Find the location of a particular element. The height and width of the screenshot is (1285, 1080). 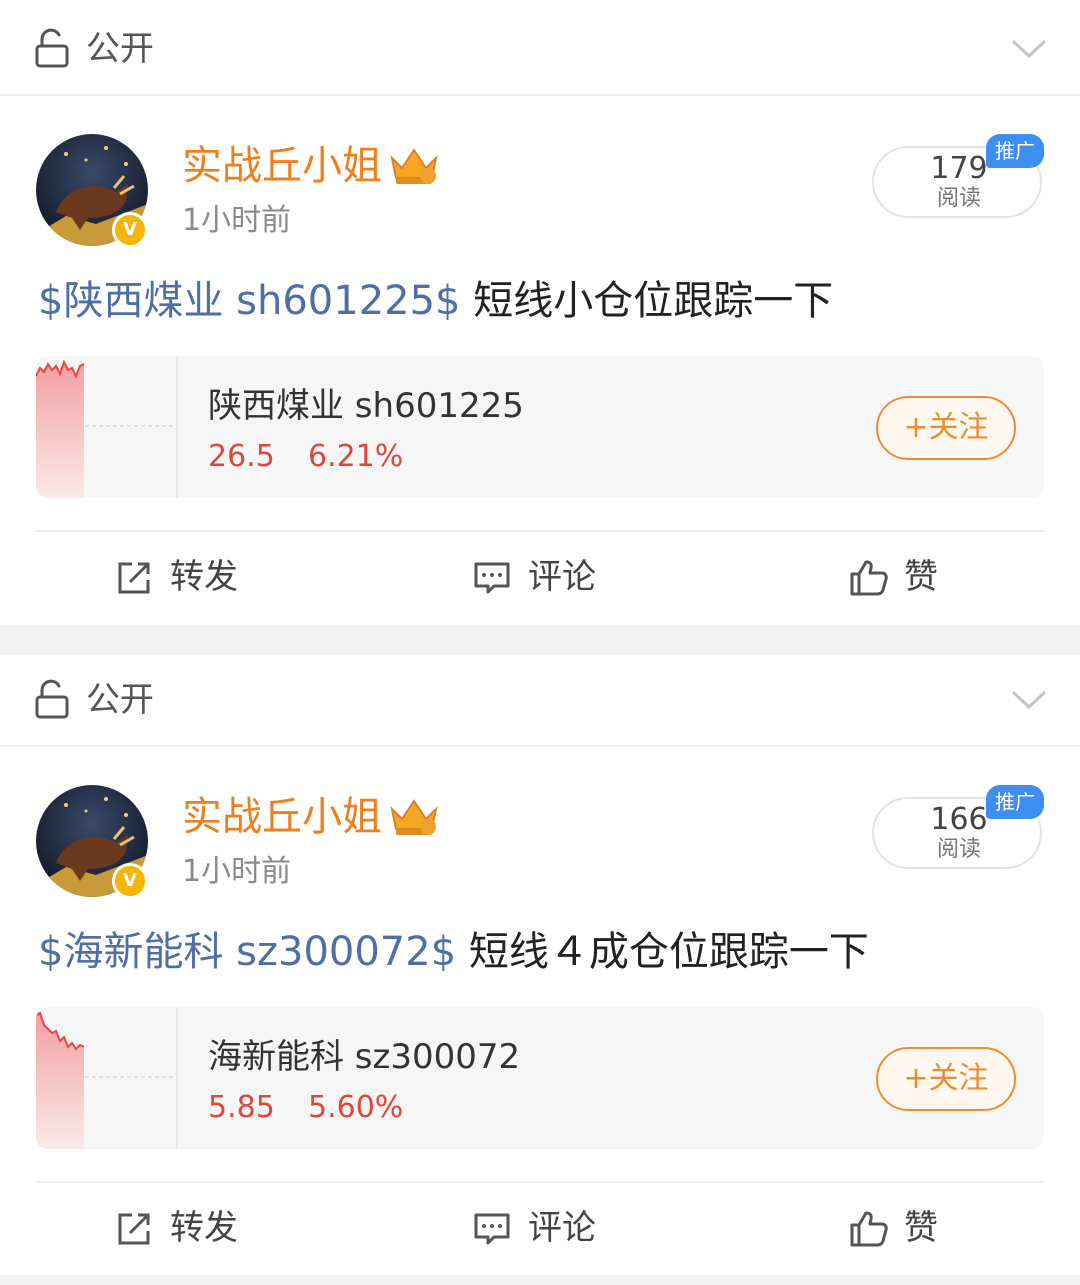

stock-name: 陕西煤业 sh601225 is located at coordinates (366, 406).